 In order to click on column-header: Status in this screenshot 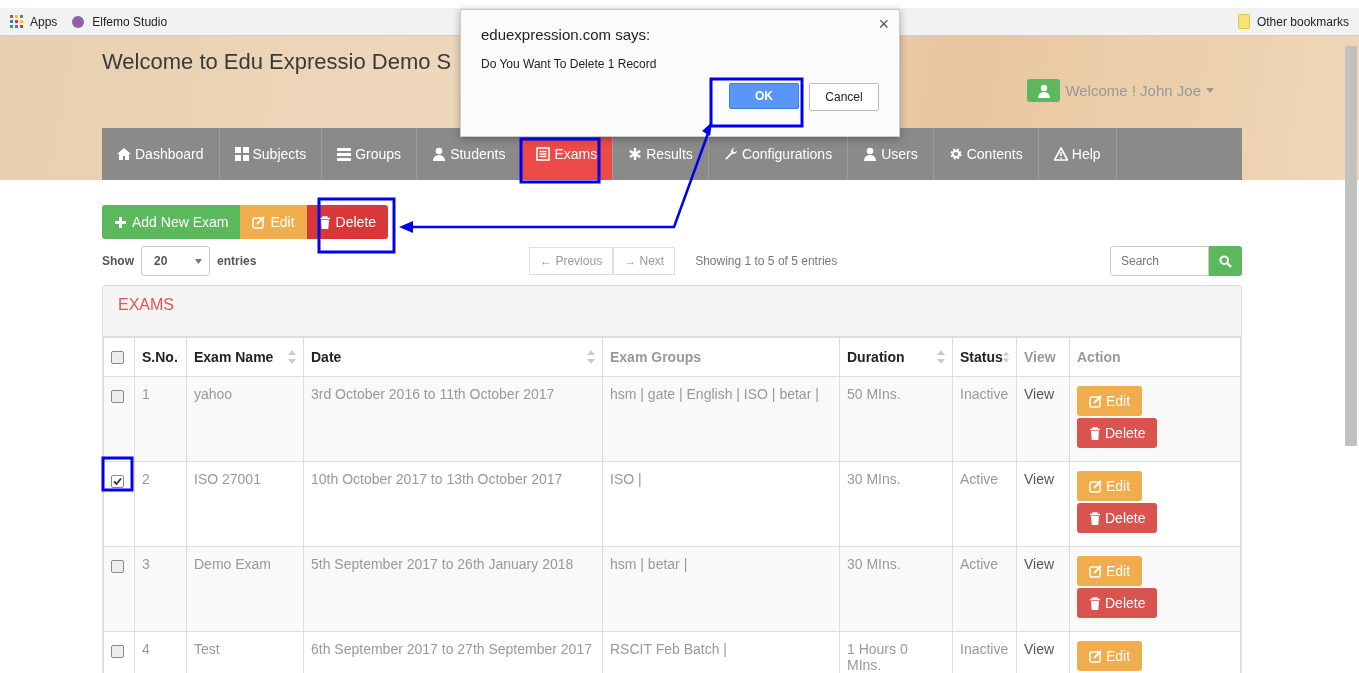, I will do `click(984, 357)`.